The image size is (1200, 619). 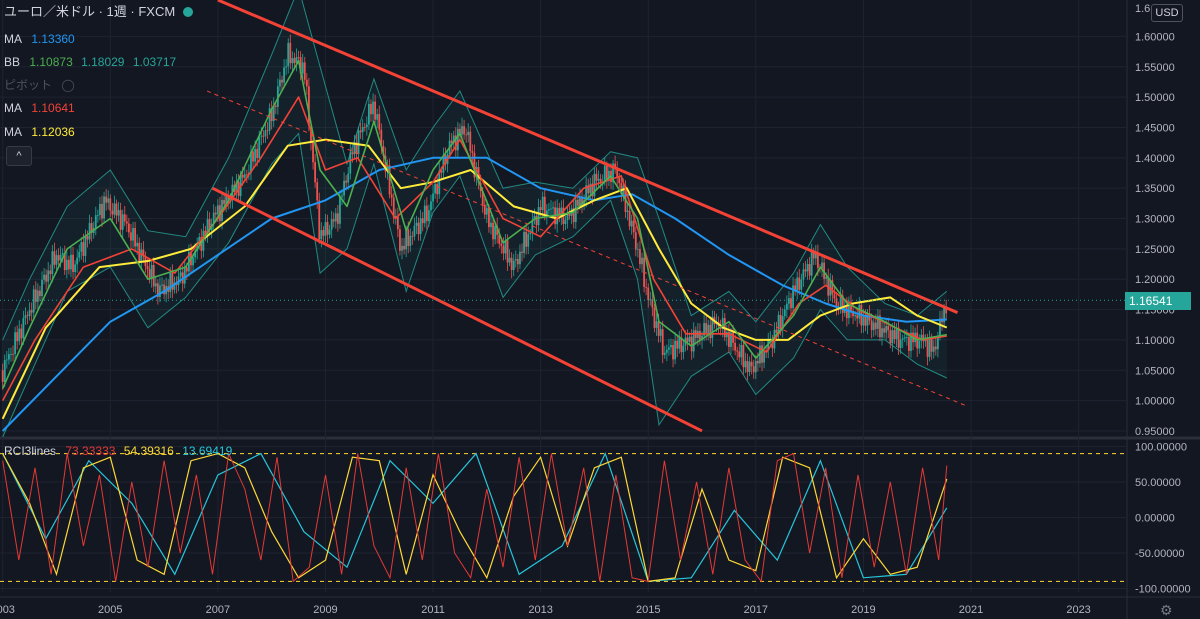 What do you see at coordinates (540, 610) in the screenshot?
I see `time-tick-label: 2013` at bounding box center [540, 610].